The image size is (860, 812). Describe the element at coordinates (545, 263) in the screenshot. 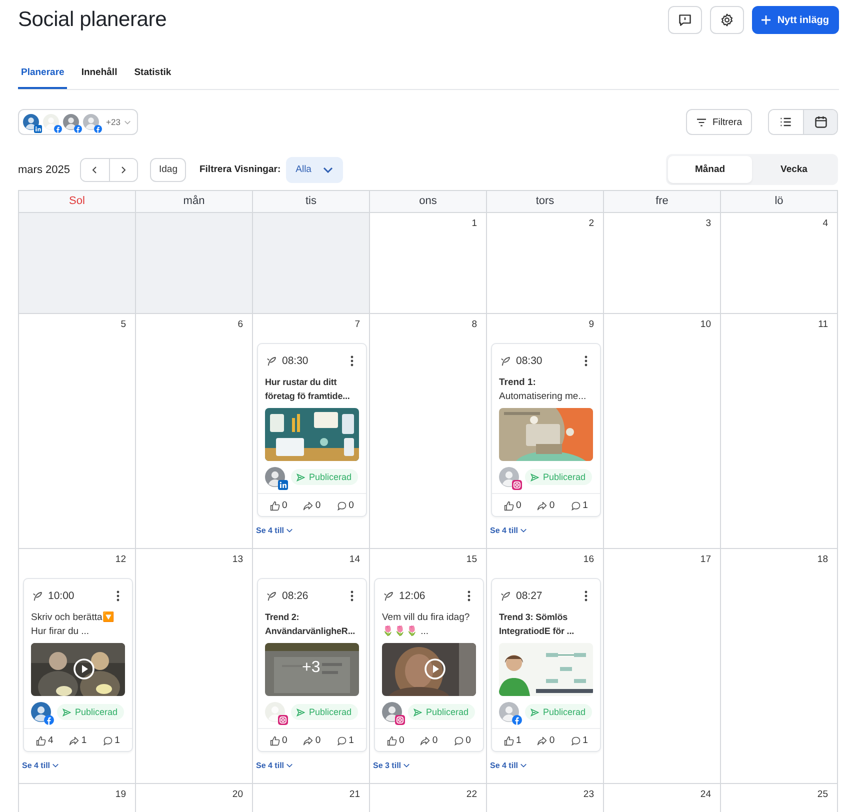

I see `day-cell: 2` at that location.